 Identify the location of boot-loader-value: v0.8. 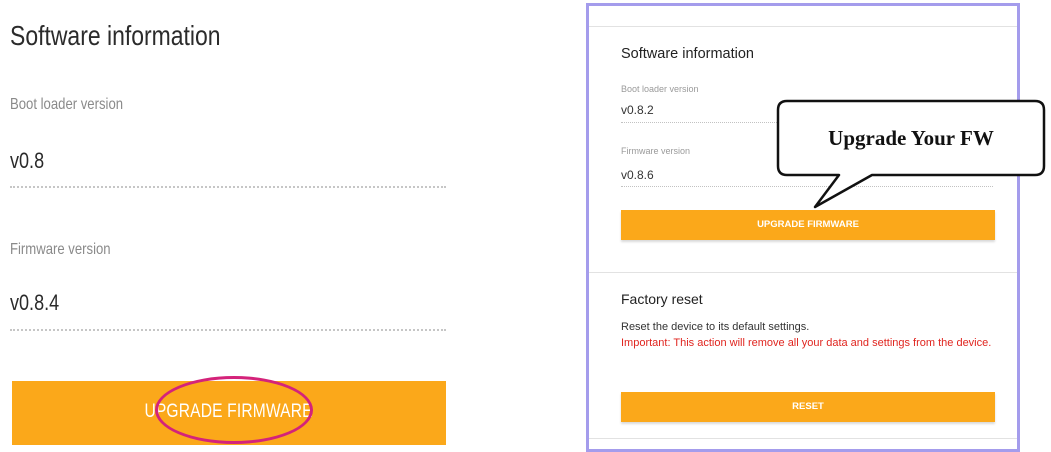
(27, 160).